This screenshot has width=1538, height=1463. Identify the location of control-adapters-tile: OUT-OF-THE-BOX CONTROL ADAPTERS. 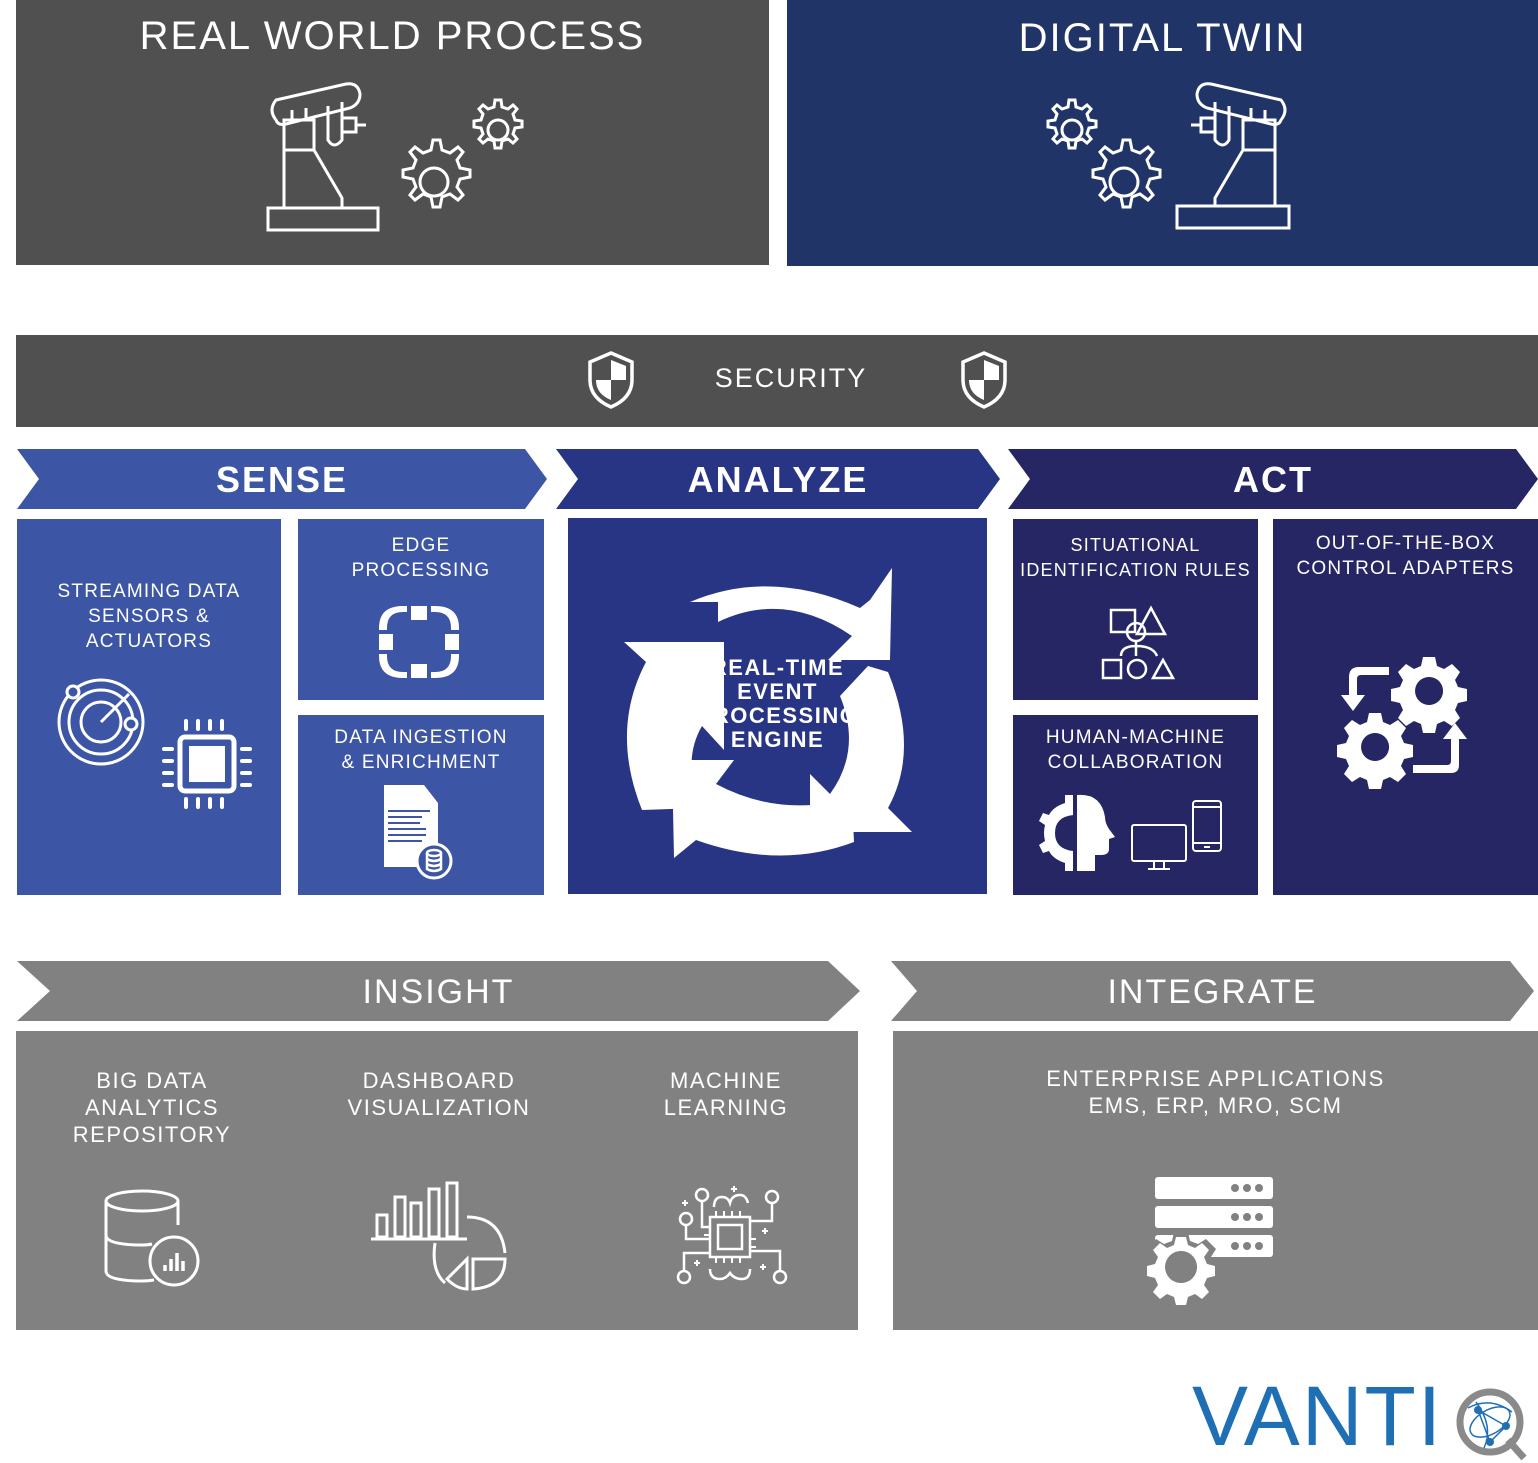
(1405, 707).